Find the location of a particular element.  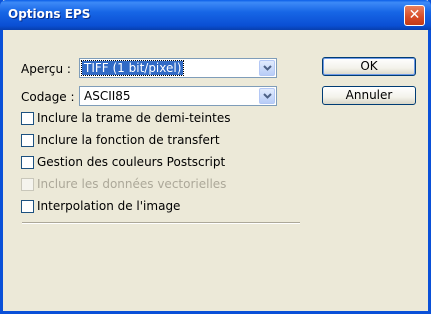

apercu-selected-value: TIFF (1 bit/pixel) is located at coordinates (132, 68).